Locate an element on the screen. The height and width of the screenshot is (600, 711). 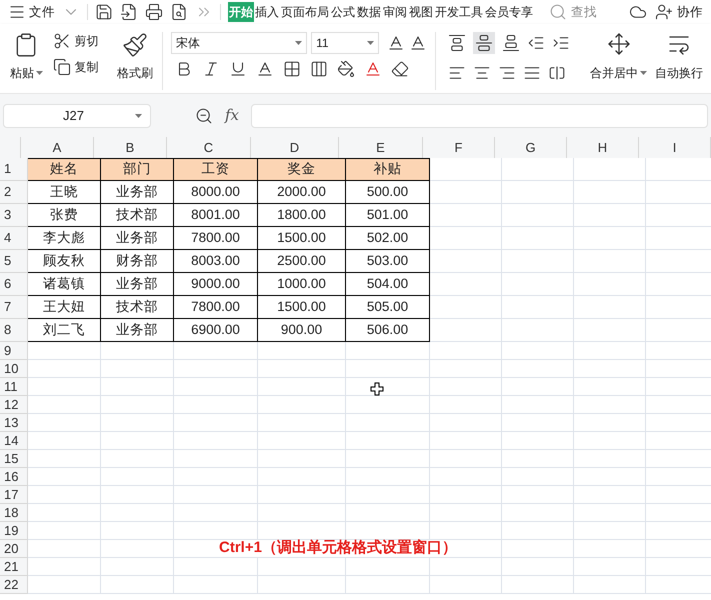
row-header: 19 is located at coordinates (14, 531).